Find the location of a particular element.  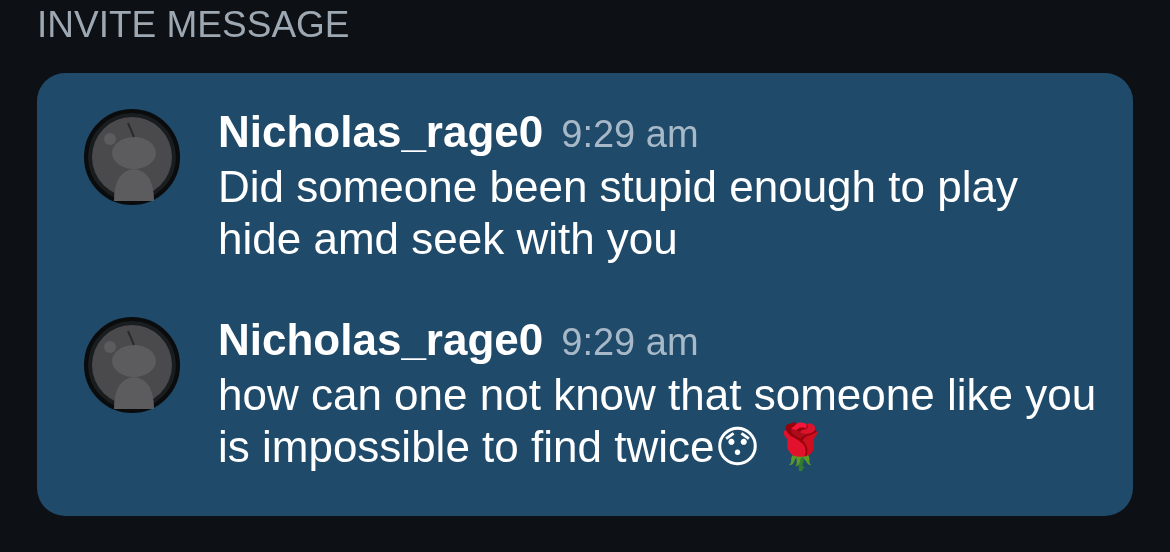

message-text: Did someone been stupid enough to play hide amd seek with you is located at coordinates (618, 213).